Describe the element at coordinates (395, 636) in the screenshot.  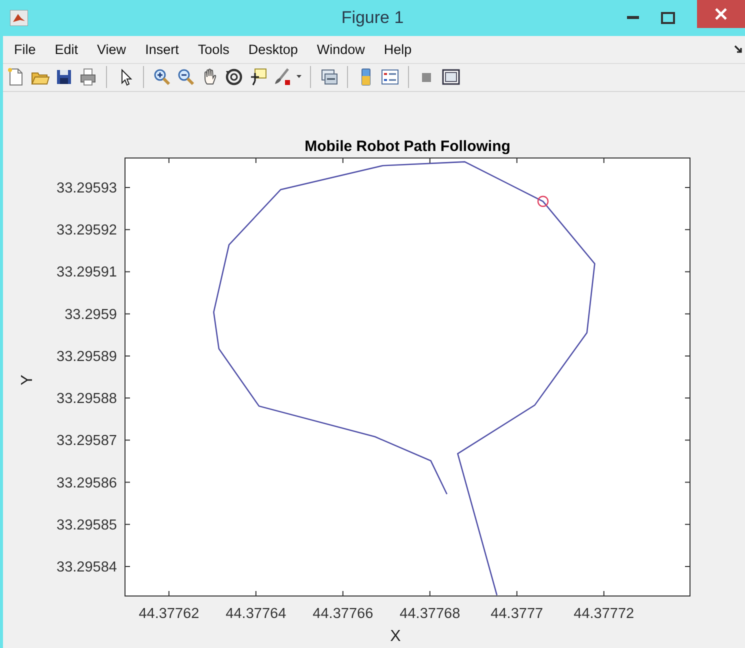
I see `x-axis-label: X` at that location.